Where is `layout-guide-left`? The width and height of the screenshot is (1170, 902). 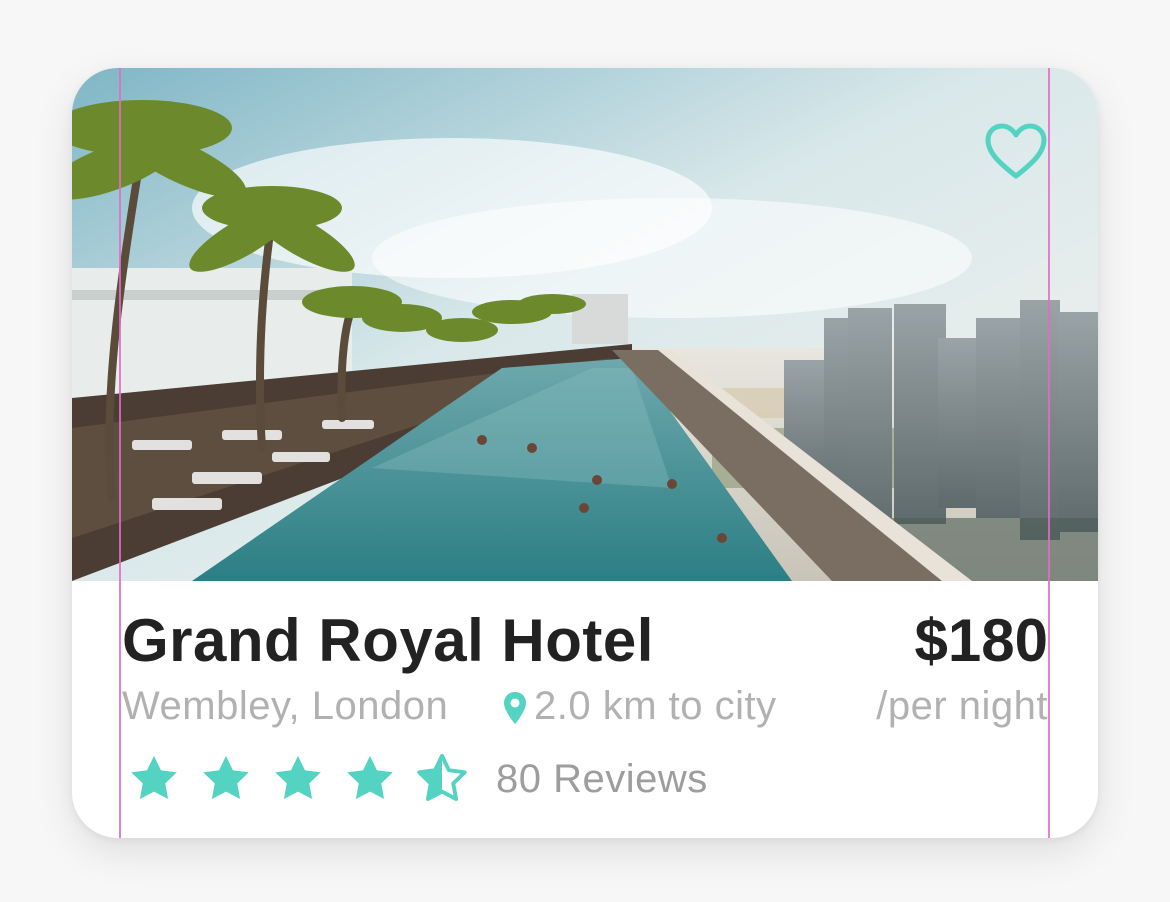
layout-guide-left is located at coordinates (120, 453).